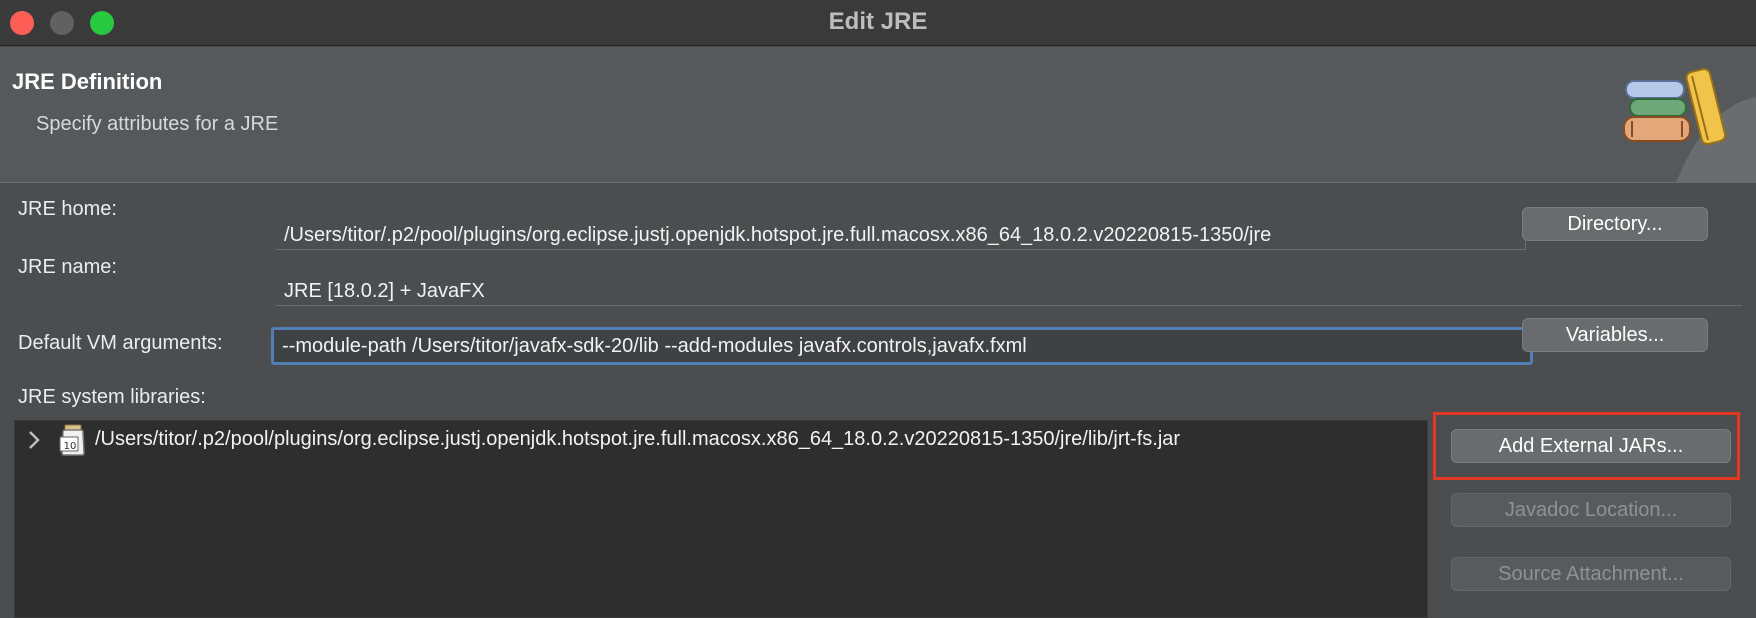 This screenshot has height=618, width=1756. What do you see at coordinates (67, 267) in the screenshot?
I see `jre-name-label: JRE name:` at bounding box center [67, 267].